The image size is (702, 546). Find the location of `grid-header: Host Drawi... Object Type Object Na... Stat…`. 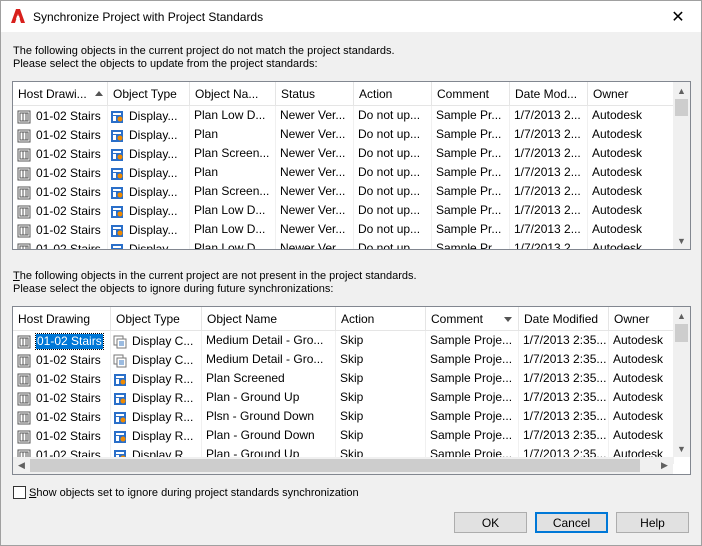

grid-header: Host Drawi... Object Type Object Na... Stat… is located at coordinates (345, 94).